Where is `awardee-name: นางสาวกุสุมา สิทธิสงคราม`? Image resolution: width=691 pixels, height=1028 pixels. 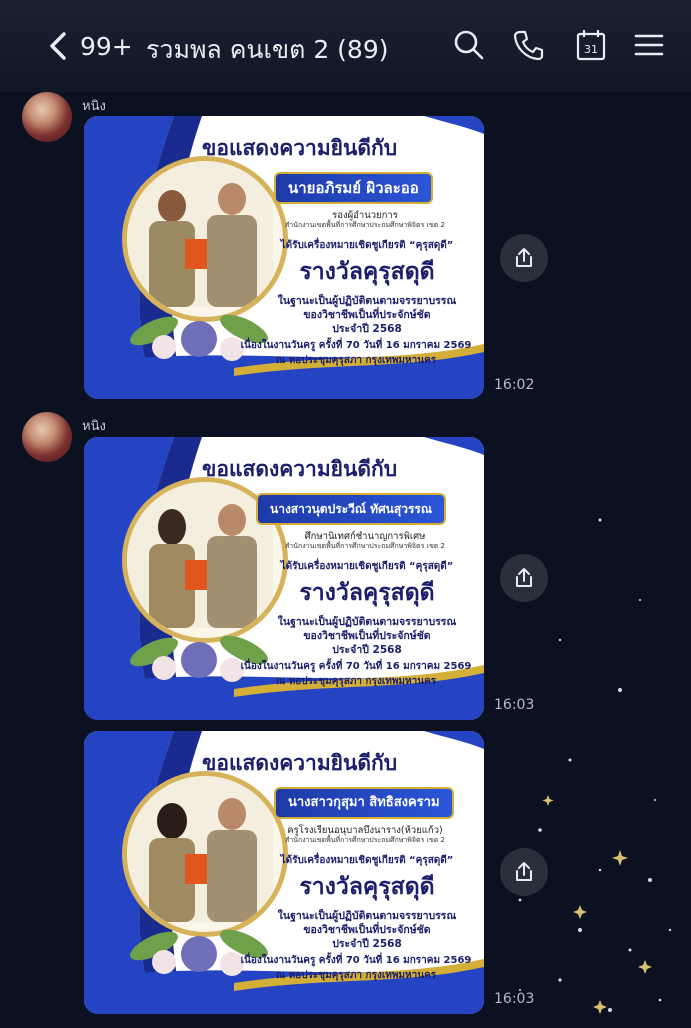 awardee-name: นางสาวกุสุมา สิทธิสงคราม is located at coordinates (364, 803).